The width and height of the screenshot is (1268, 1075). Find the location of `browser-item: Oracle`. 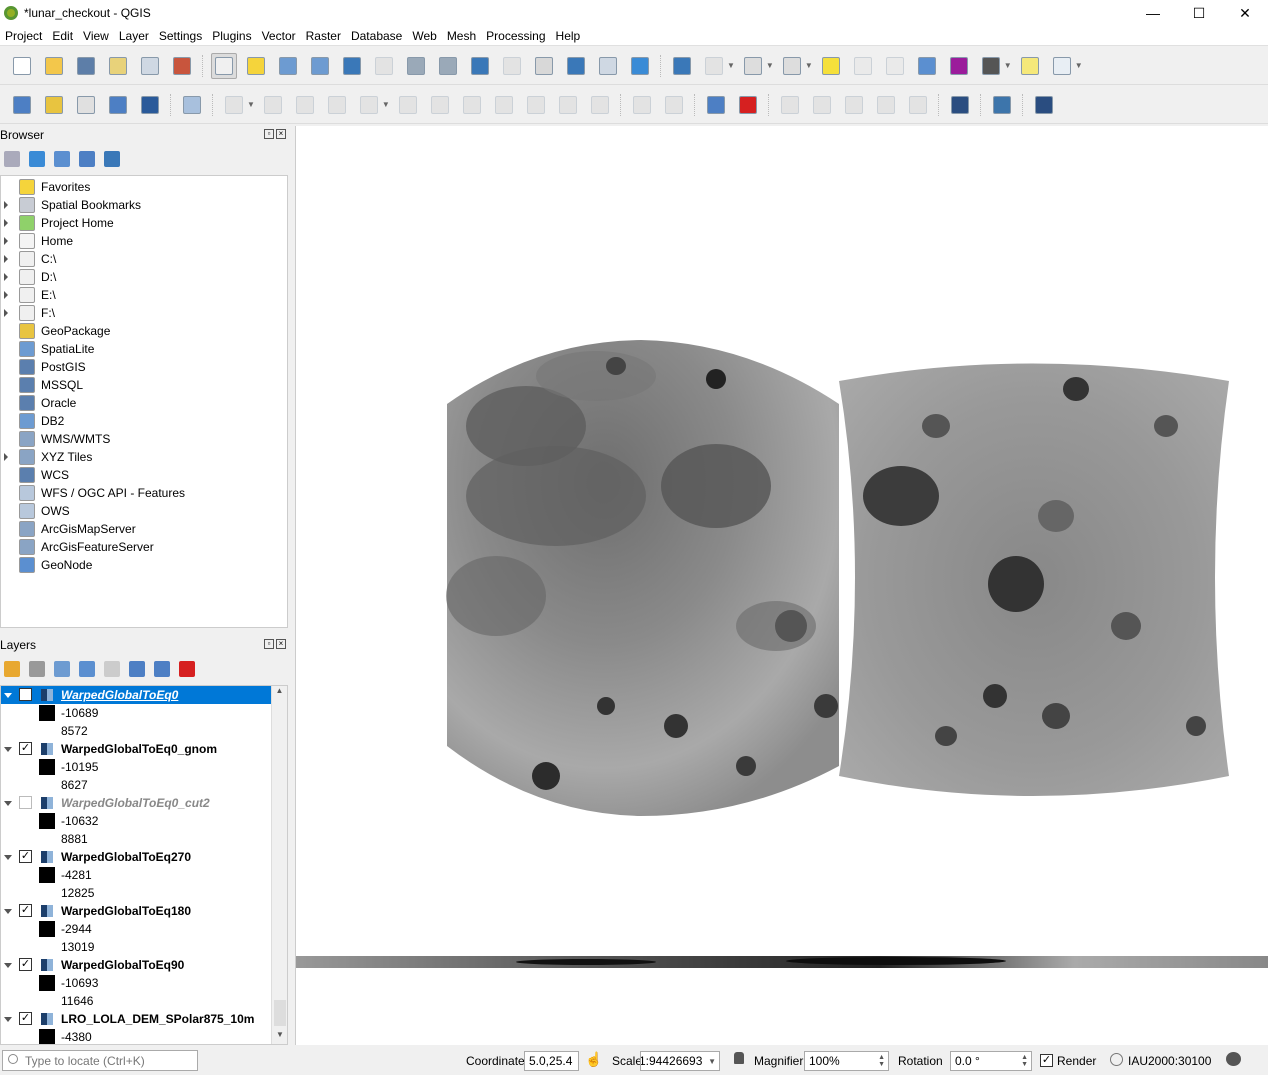

browser-item: Oracle is located at coordinates (144, 403).